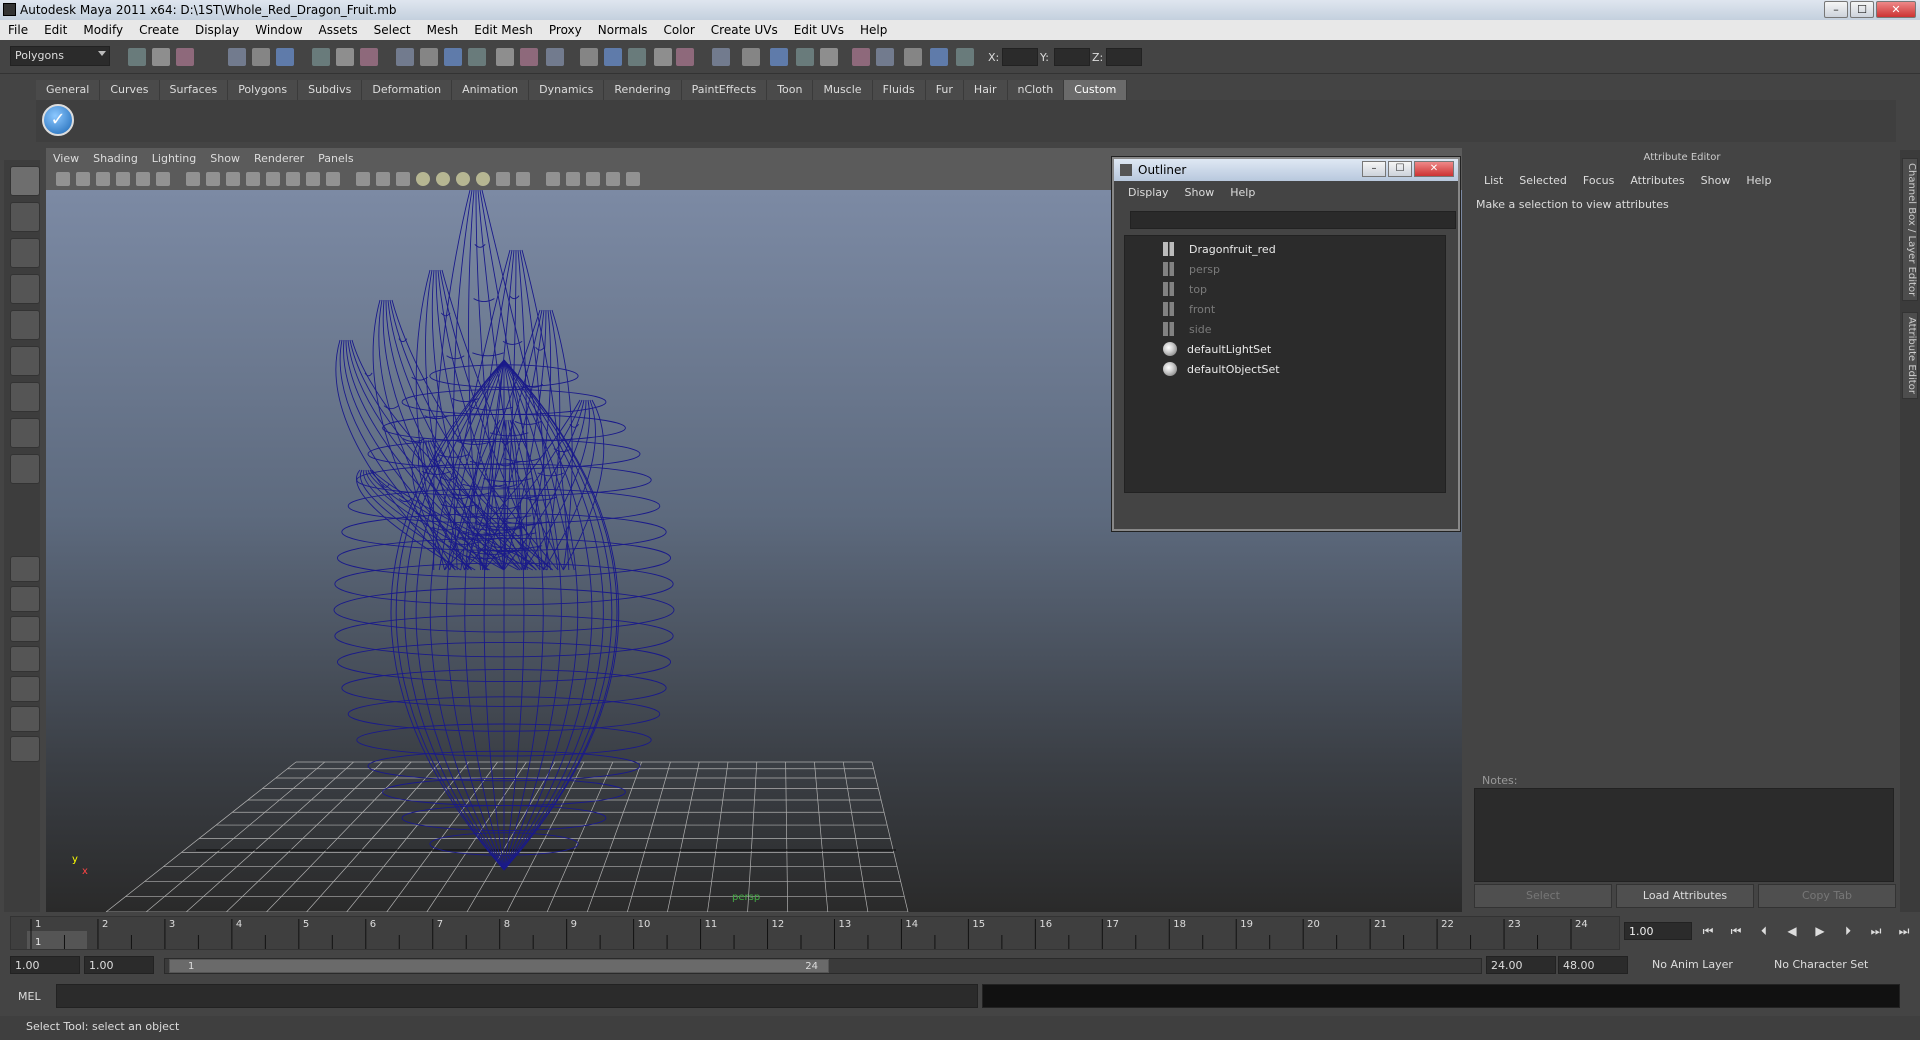  Describe the element at coordinates (55, 30) in the screenshot. I see `menu-edit: Edit` at that location.